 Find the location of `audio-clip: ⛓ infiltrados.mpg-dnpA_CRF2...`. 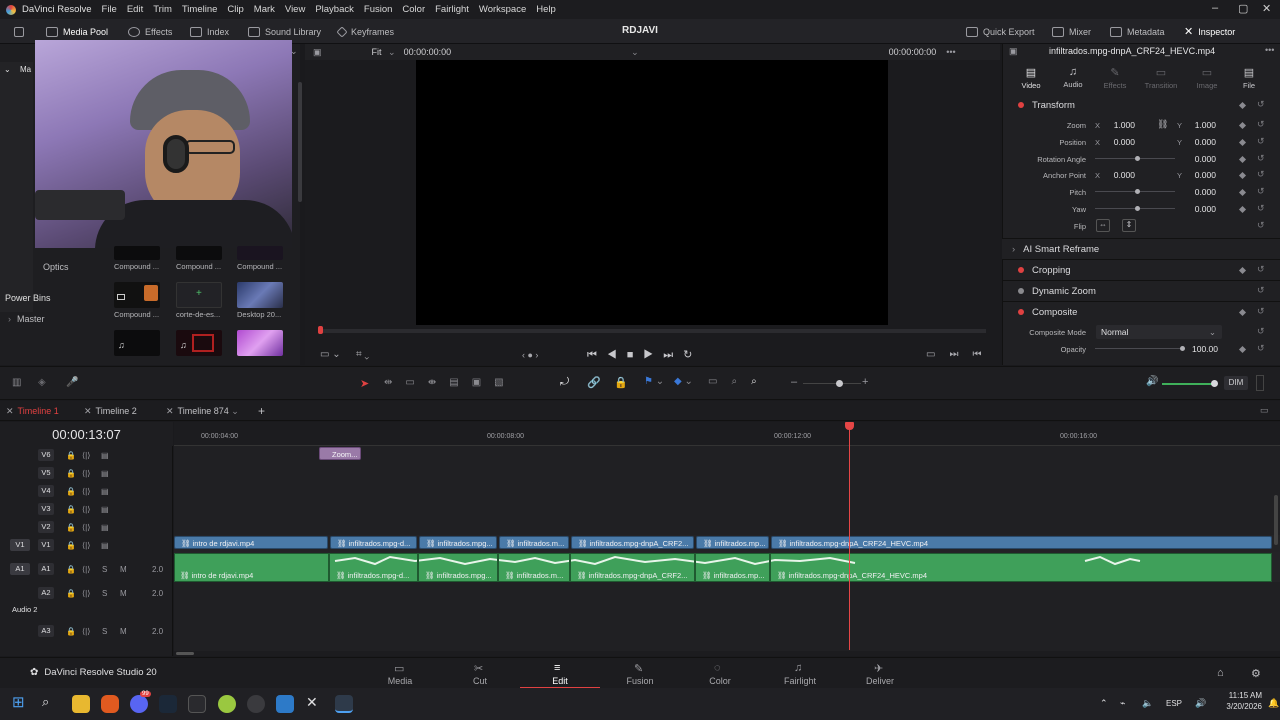

audio-clip: ⛓ infiltrados.mpg-dnpA_CRF2... is located at coordinates (632, 575).